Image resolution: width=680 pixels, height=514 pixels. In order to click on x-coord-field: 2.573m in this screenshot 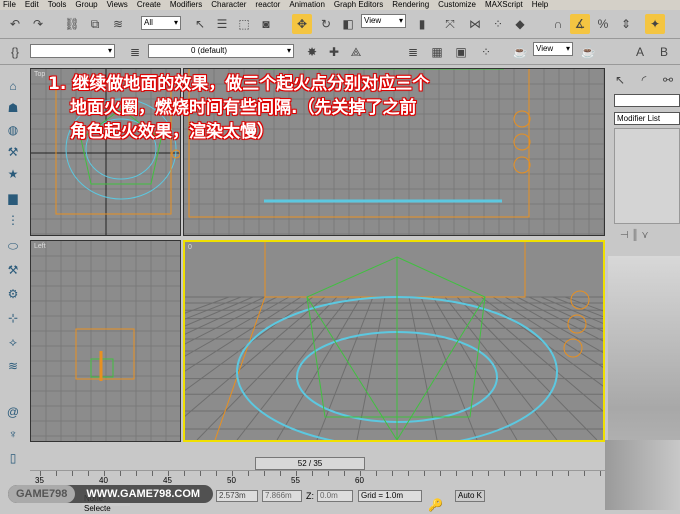, I will do `click(237, 496)`.